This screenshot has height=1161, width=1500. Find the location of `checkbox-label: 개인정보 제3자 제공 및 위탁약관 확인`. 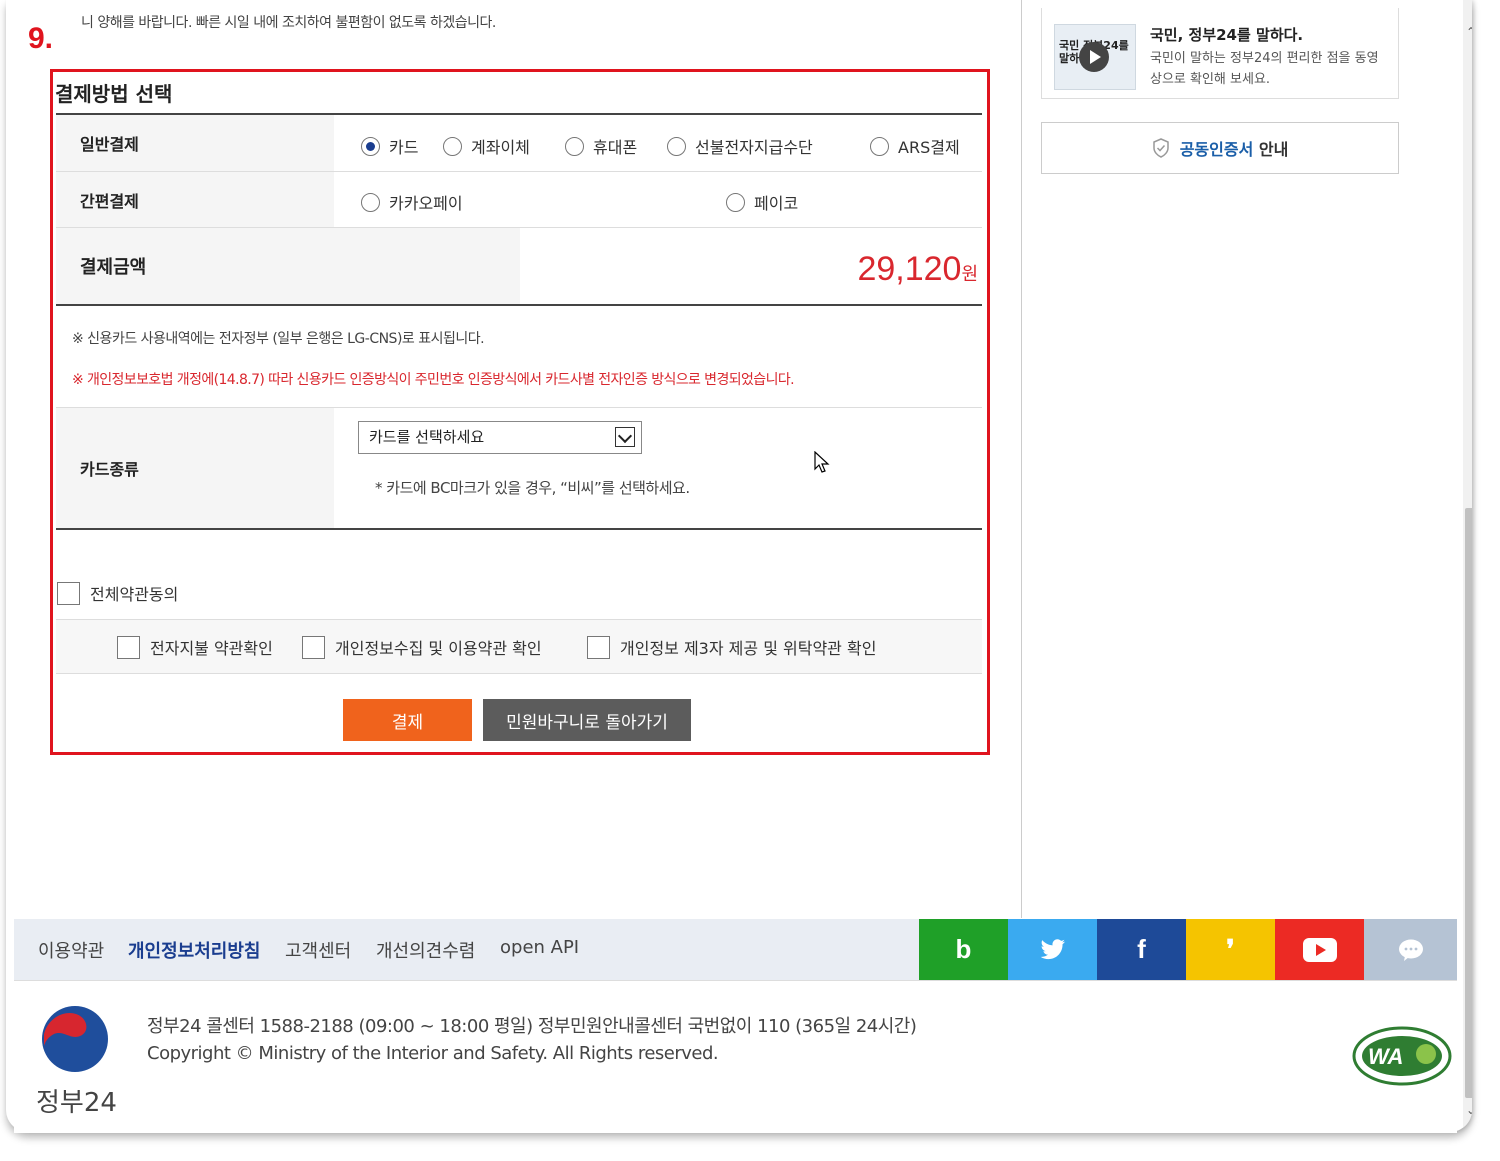

checkbox-label: 개인정보 제3자 제공 및 위탁약관 확인 is located at coordinates (748, 648).